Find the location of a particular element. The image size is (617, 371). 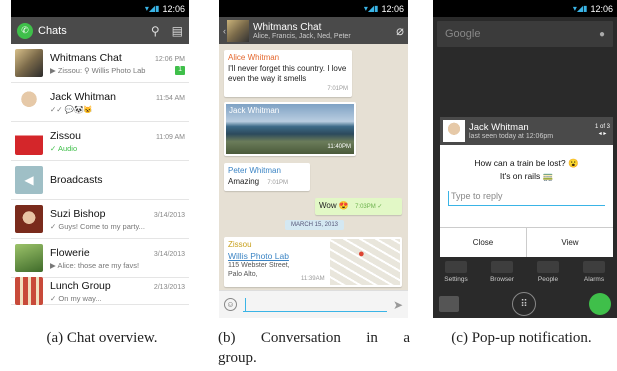

chat-preview: ✓ Audio is located at coordinates (64, 148).